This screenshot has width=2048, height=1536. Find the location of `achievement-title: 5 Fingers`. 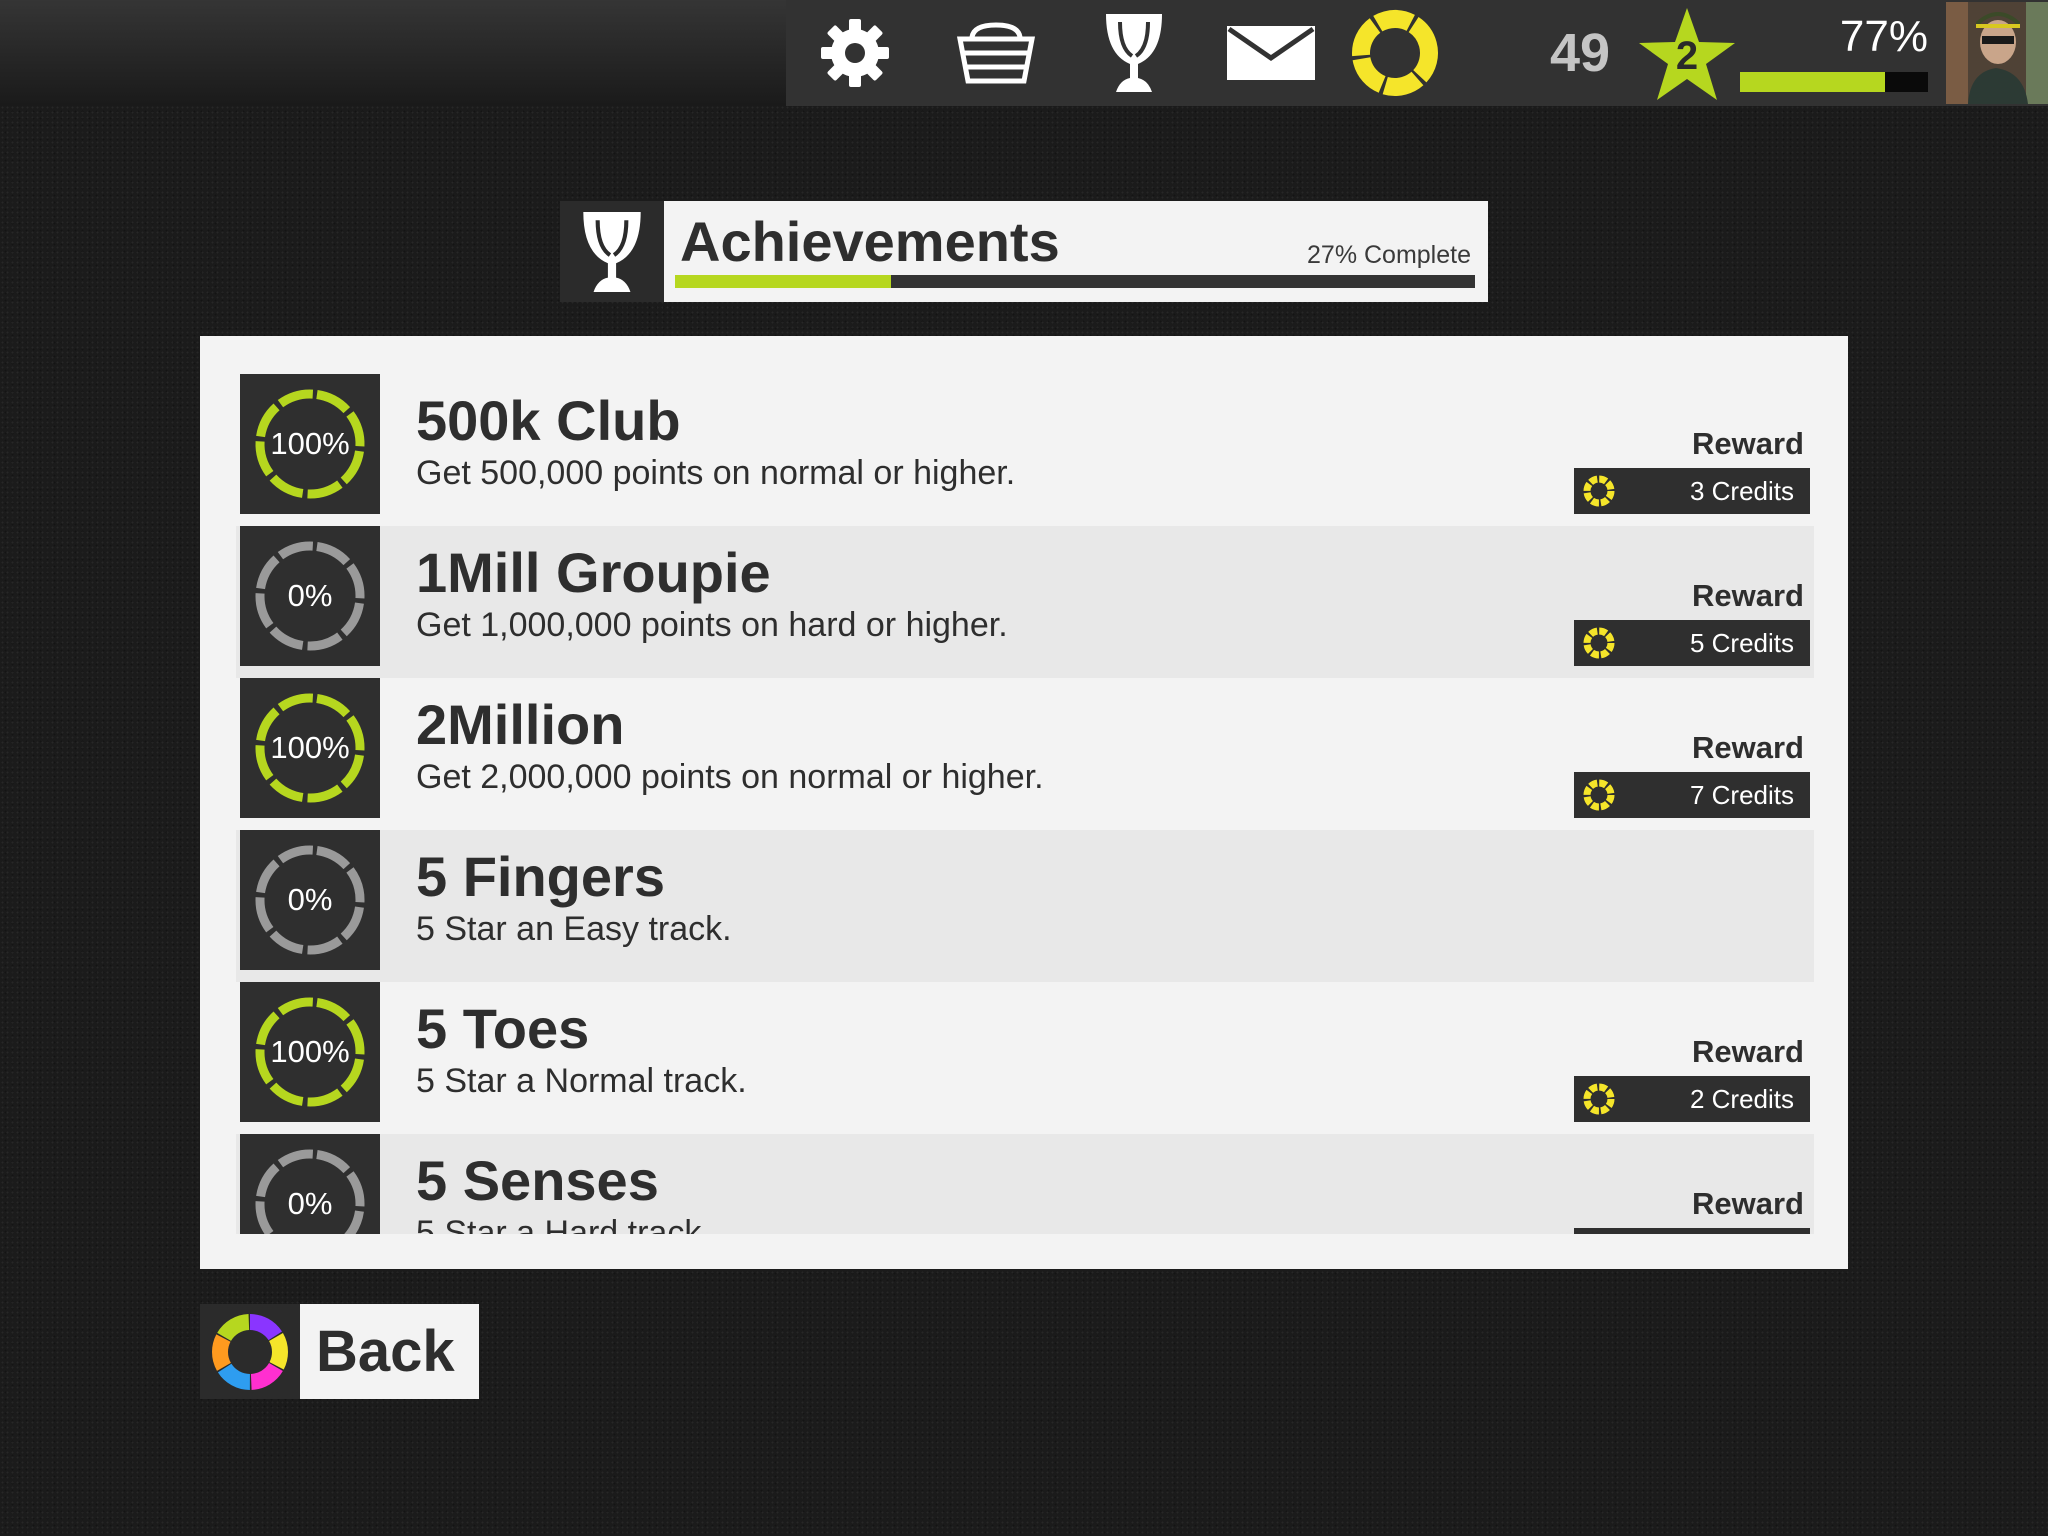

achievement-title: 5 Fingers is located at coordinates (540, 876).